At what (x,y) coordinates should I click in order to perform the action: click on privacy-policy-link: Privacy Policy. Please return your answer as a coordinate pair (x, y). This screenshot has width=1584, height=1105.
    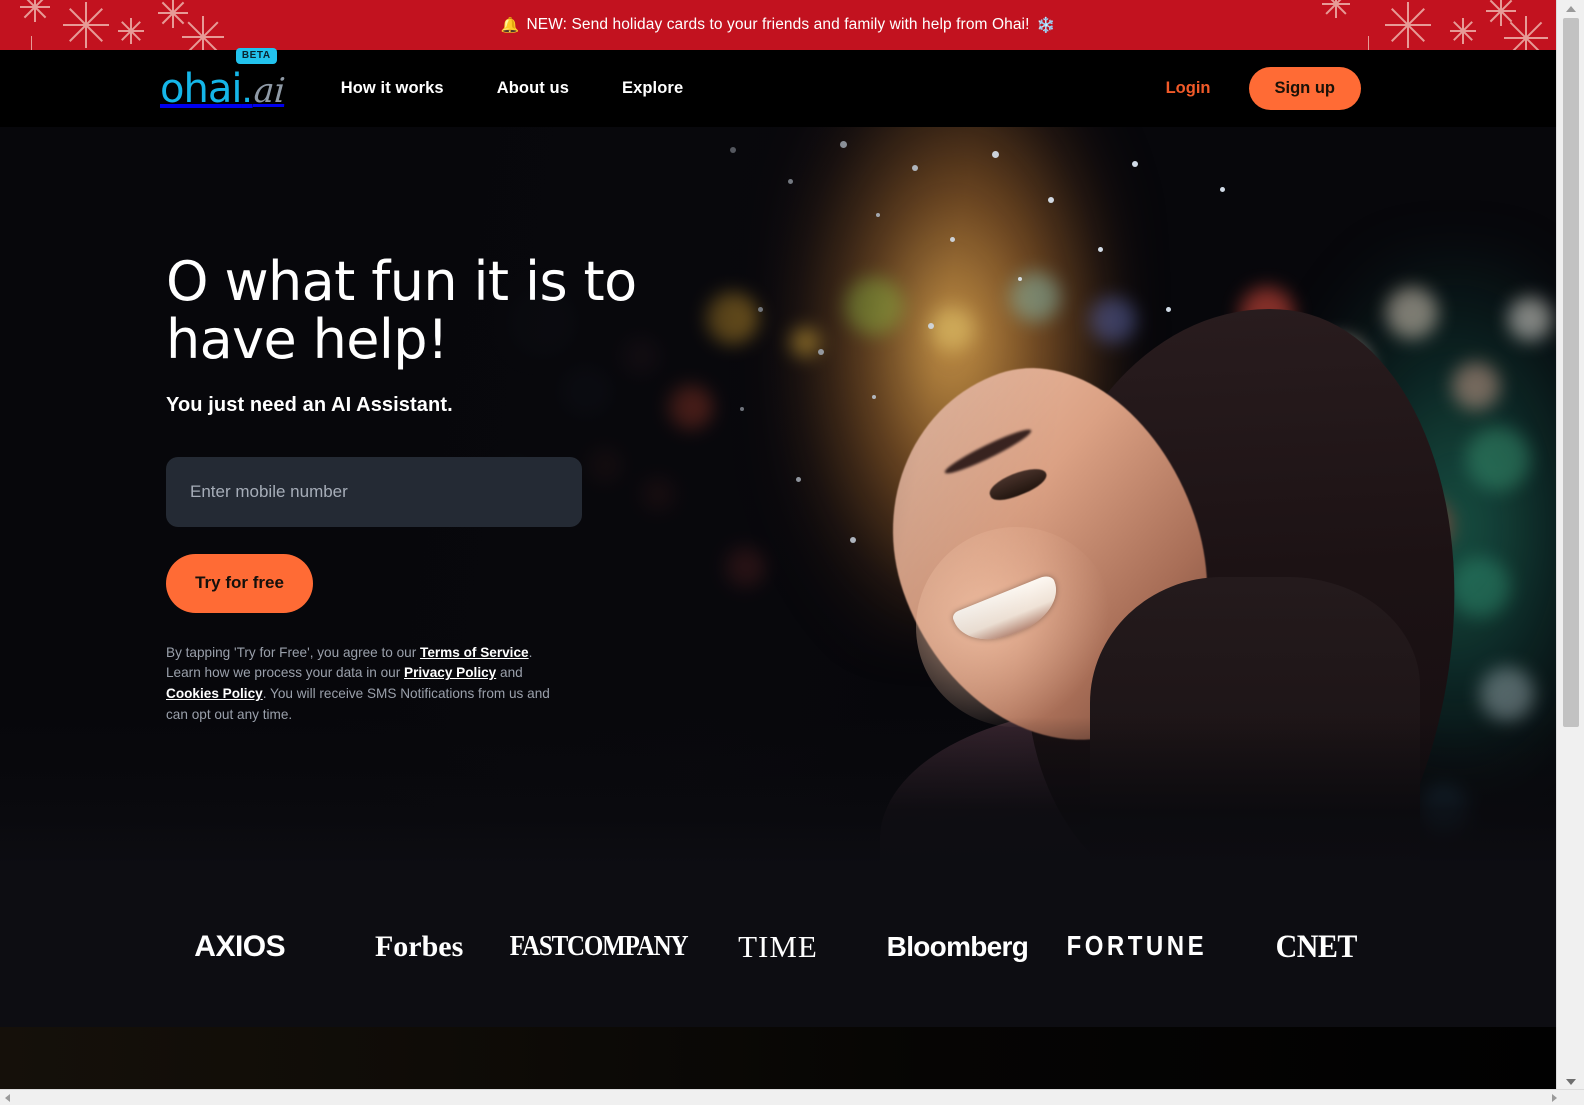
    Looking at the image, I should click on (450, 672).